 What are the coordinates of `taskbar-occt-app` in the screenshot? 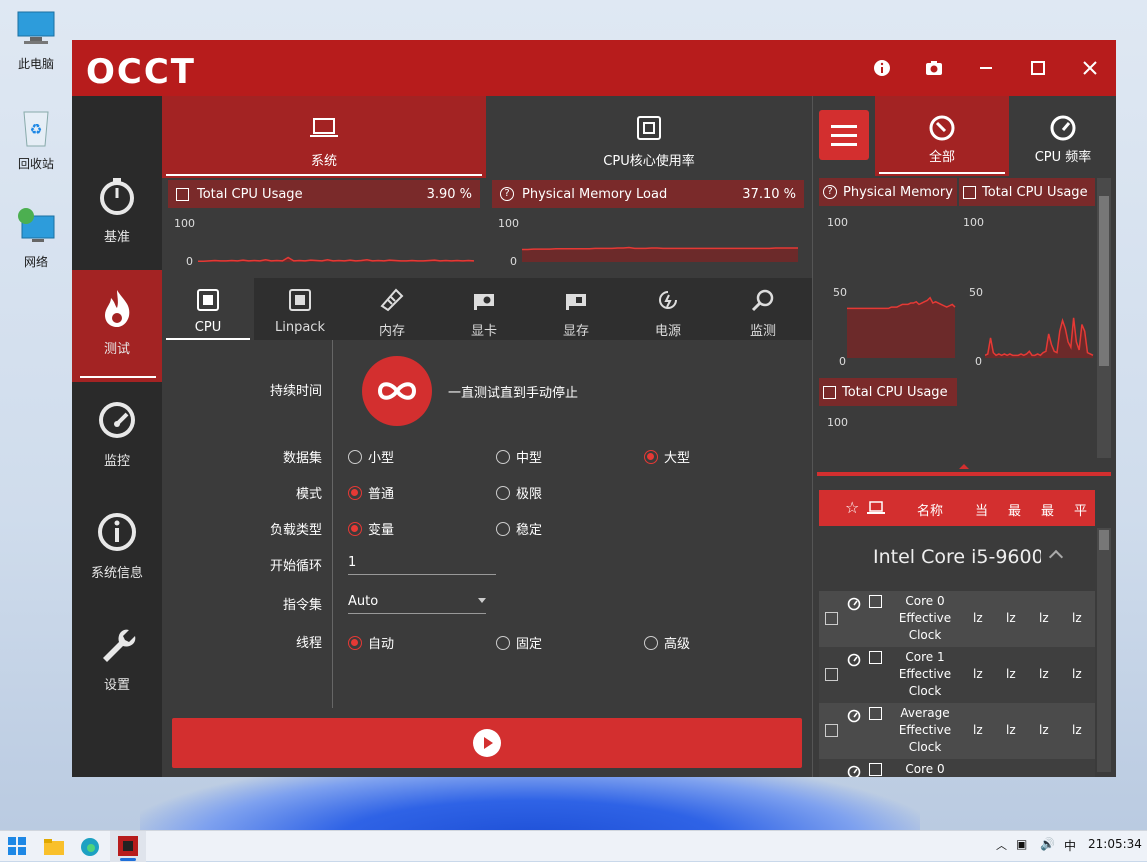 It's located at (128, 846).